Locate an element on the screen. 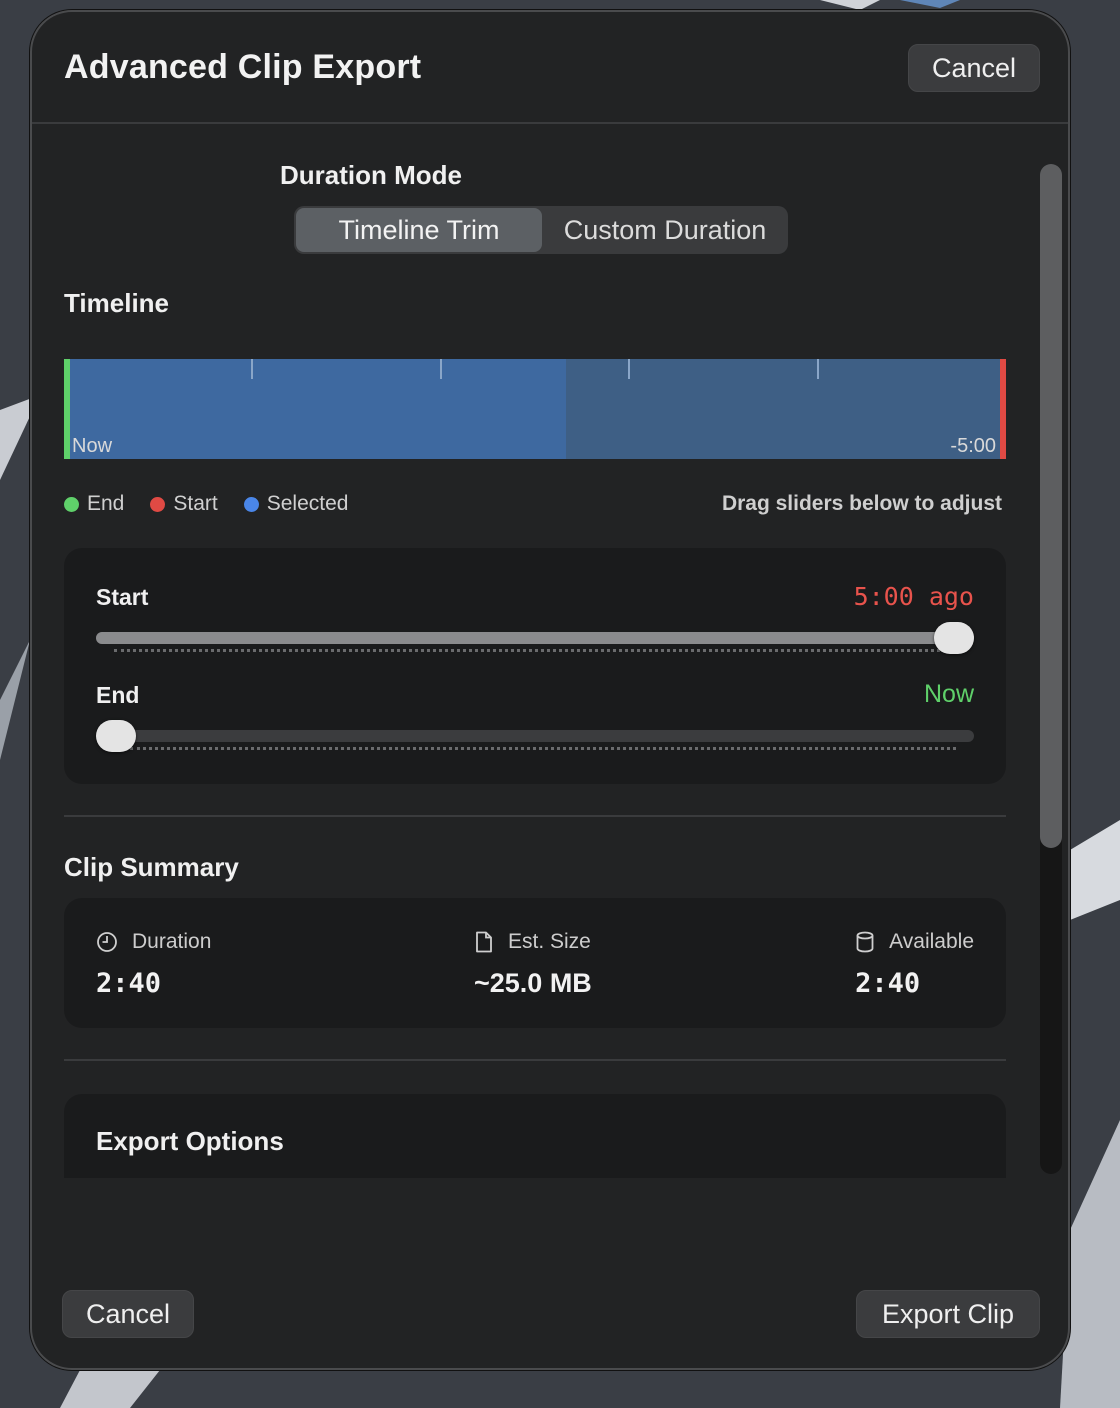  drag-hint: Drag sliders below to adjust is located at coordinates (861, 503).